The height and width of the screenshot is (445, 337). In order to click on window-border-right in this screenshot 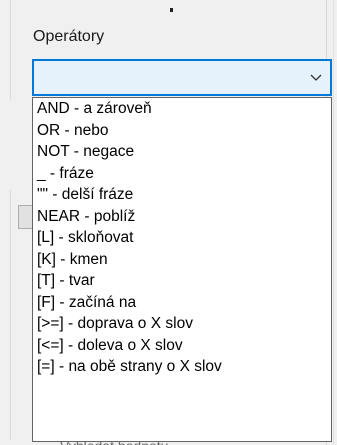, I will do `click(333, 222)`.